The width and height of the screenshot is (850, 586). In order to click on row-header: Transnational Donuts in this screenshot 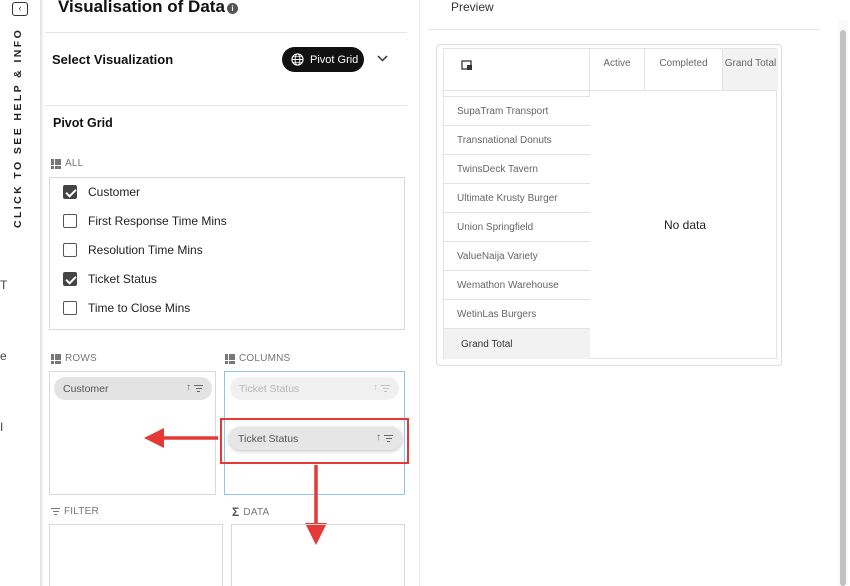, I will do `click(517, 139)`.